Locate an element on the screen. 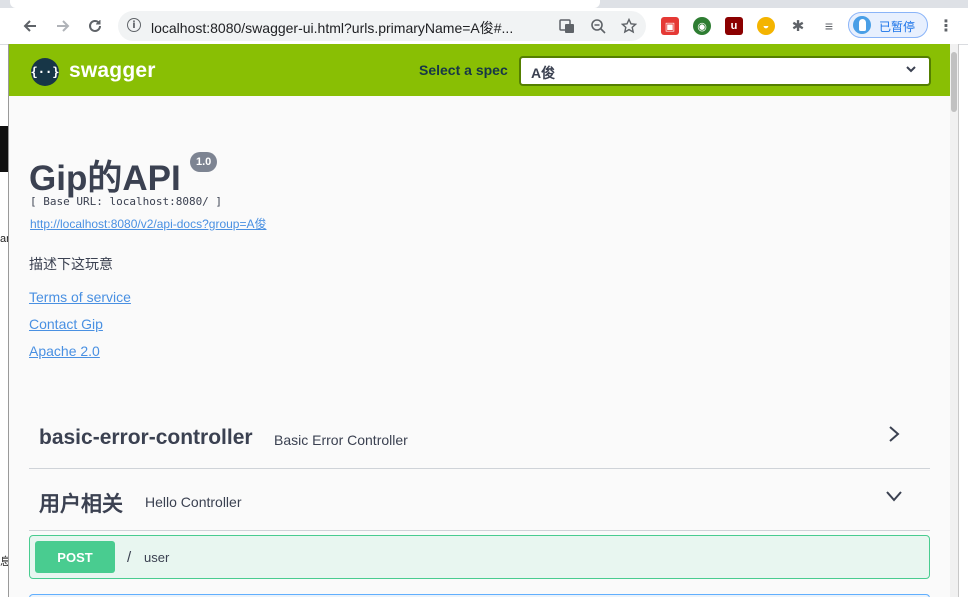 This screenshot has width=968, height=597. swagger-topbar: {··} swagger Select a spec A俊 is located at coordinates (479, 70).